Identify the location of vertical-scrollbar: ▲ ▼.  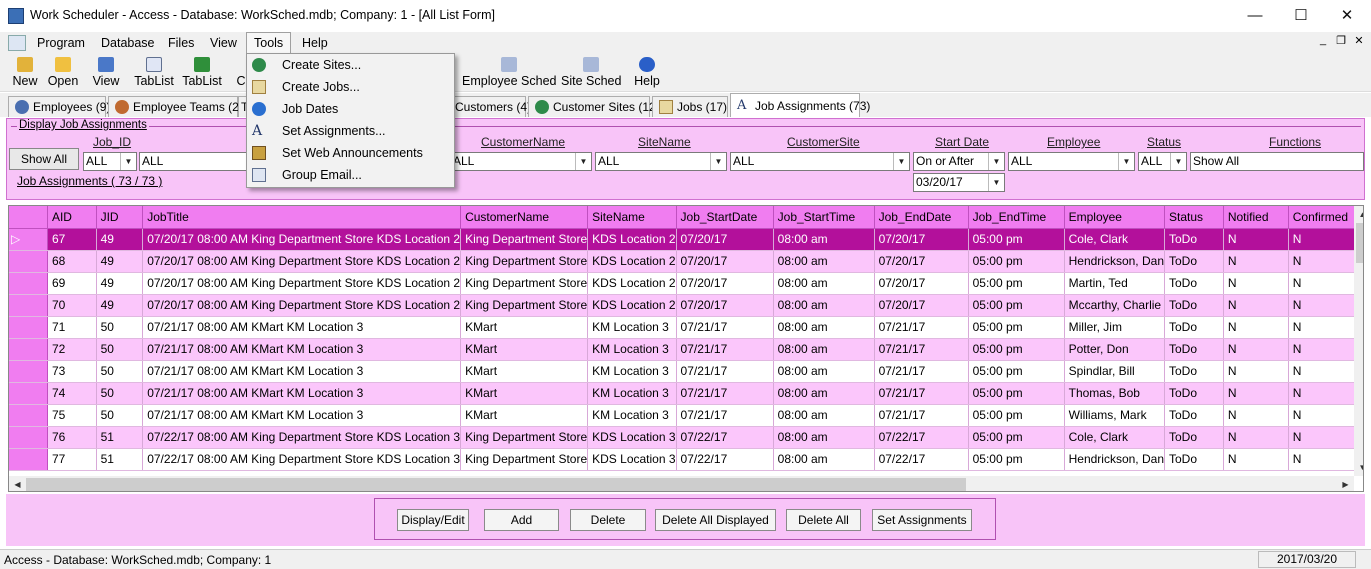
(1358, 341).